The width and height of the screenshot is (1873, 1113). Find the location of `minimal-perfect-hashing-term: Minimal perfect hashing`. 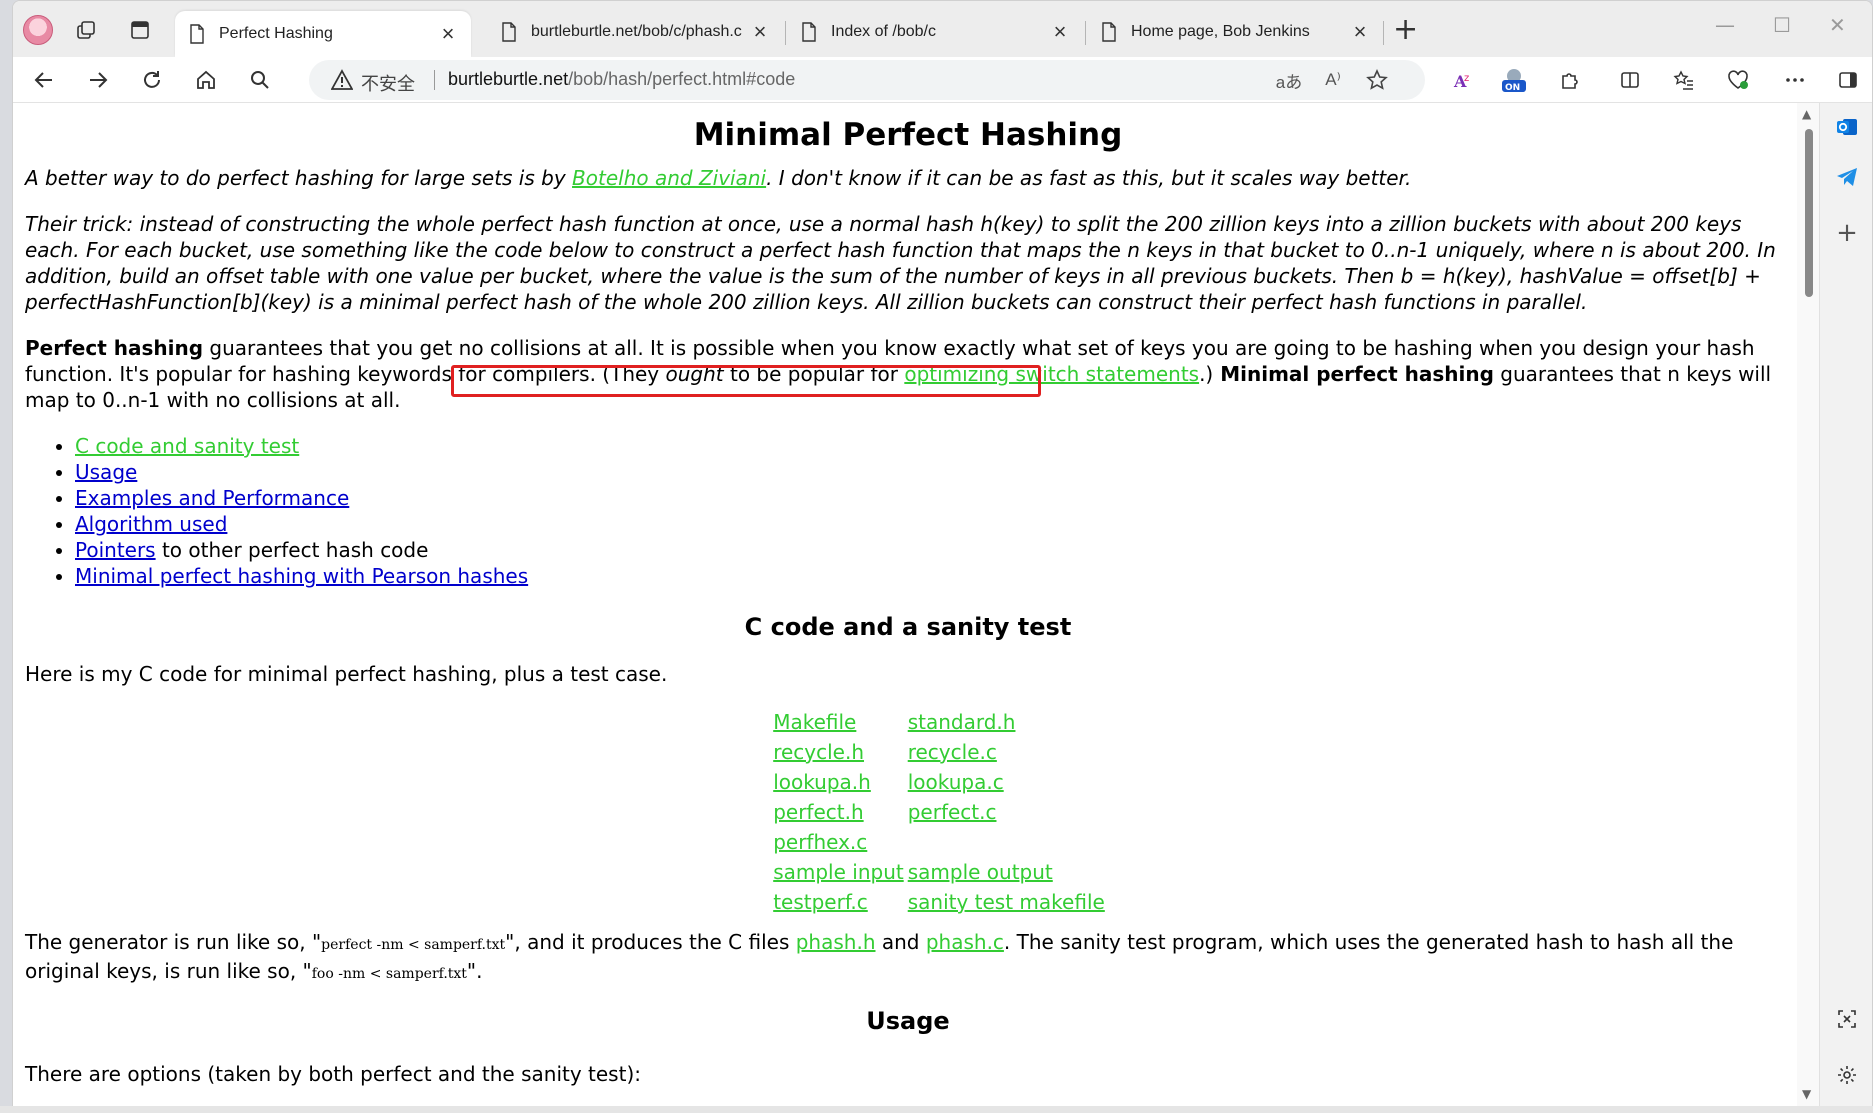

minimal-perfect-hashing-term: Minimal perfect hashing is located at coordinates (1353, 374).